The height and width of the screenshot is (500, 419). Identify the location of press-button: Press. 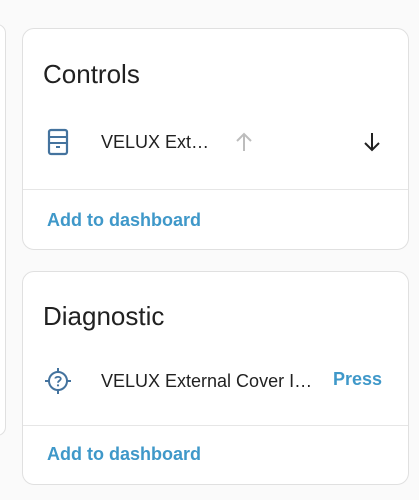
(357, 379).